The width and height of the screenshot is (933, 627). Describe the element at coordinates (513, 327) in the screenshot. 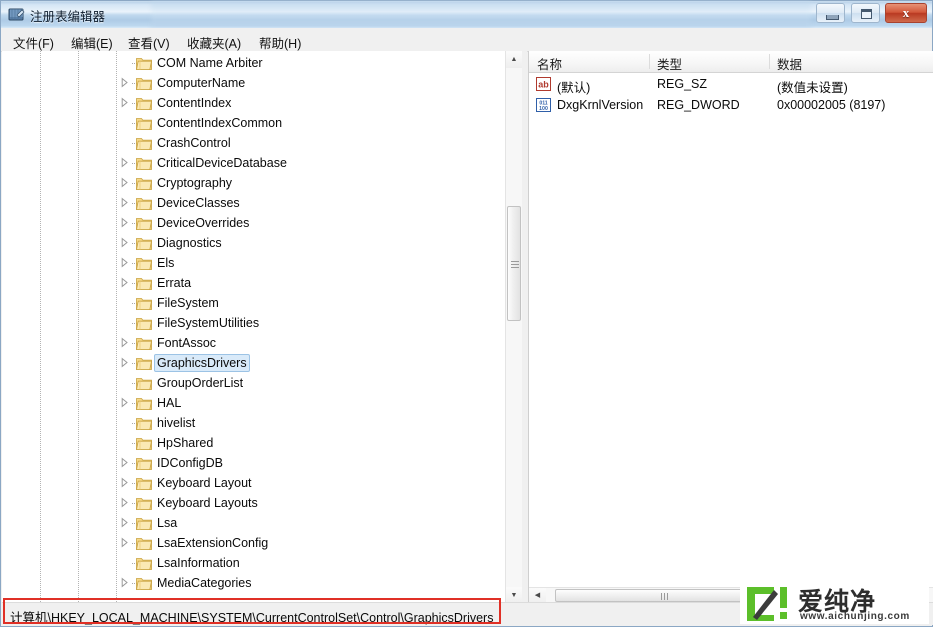

I see `tree-vertical-scrollbar: ▲ ▼` at that location.